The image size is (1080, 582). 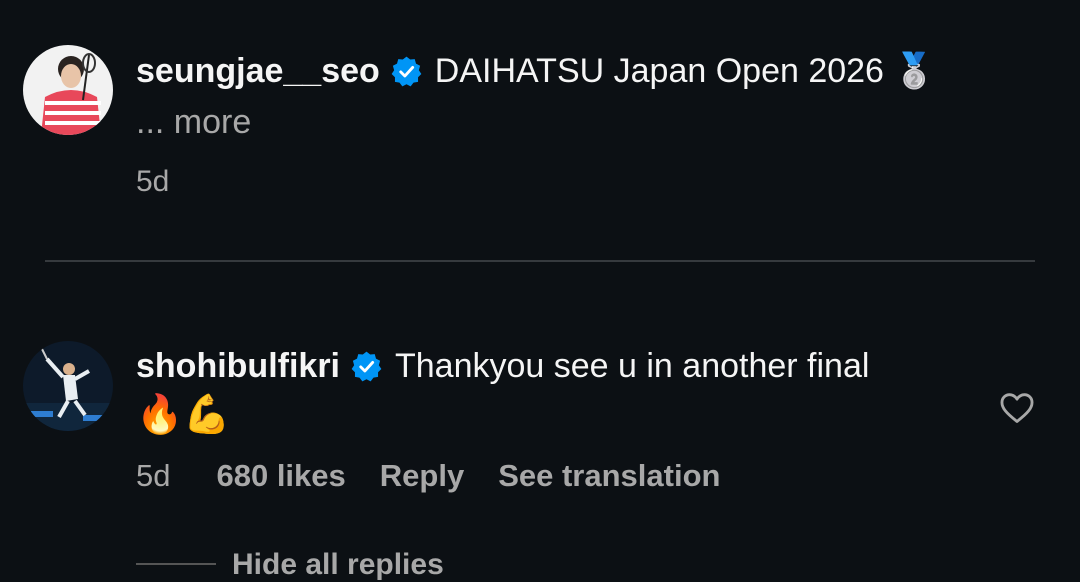 What do you see at coordinates (193, 122) in the screenshot?
I see `more-link: ... more` at bounding box center [193, 122].